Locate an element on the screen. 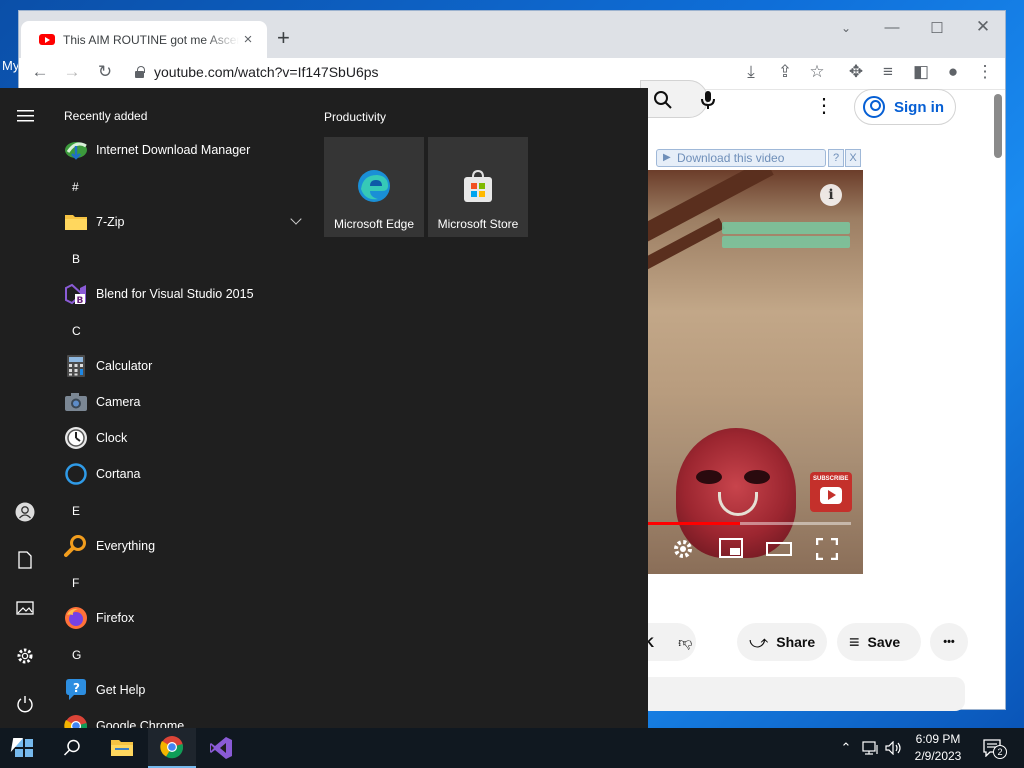 This screenshot has width=1024, height=768. page-scrollbar is located at coordinates (998, 126).